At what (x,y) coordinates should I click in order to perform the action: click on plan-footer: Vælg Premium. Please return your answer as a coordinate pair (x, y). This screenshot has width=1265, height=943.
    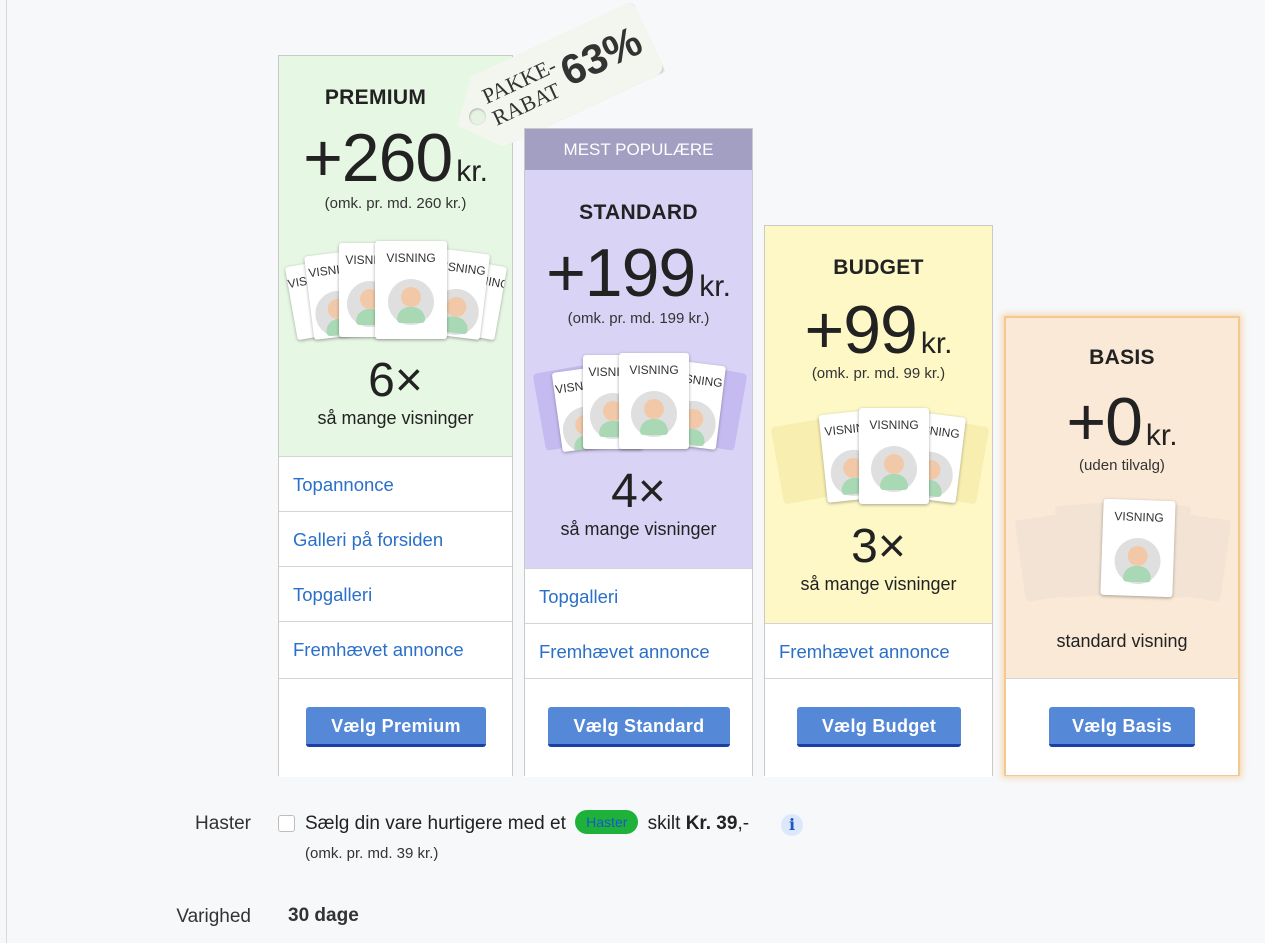
    Looking at the image, I should click on (395, 727).